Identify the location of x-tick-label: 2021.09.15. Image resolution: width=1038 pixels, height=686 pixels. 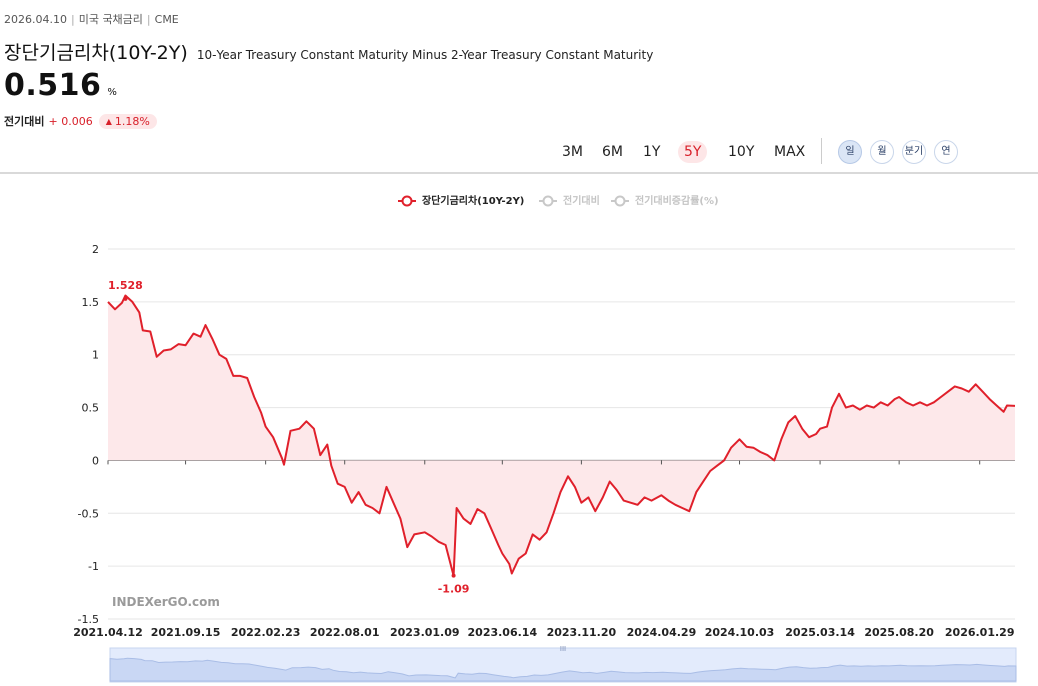
(186, 632).